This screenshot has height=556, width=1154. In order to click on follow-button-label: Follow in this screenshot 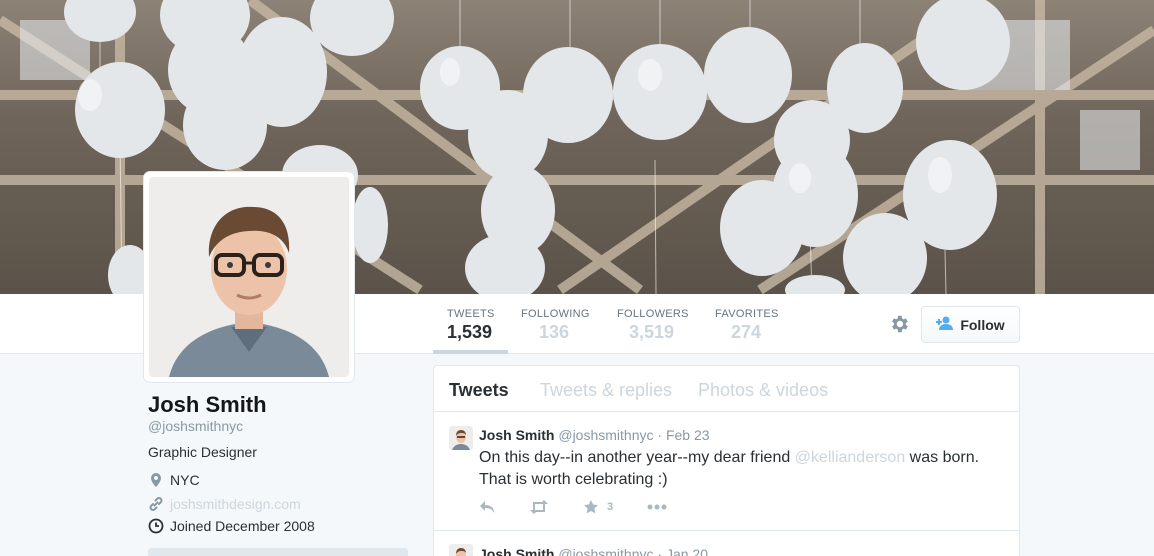, I will do `click(982, 324)`.